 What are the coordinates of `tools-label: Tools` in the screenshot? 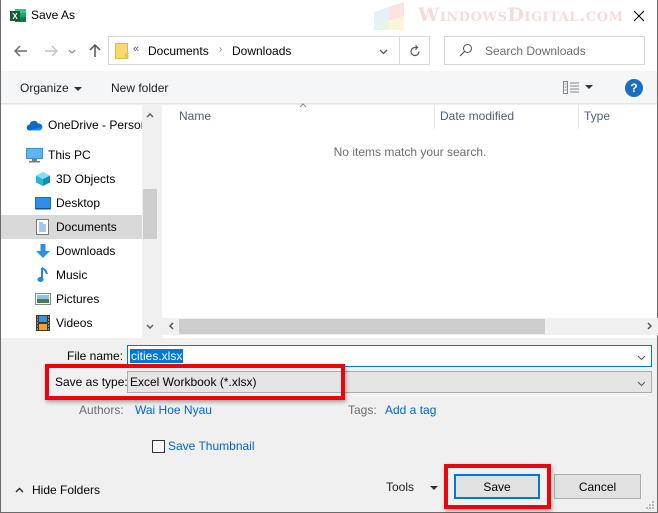 It's located at (400, 487).